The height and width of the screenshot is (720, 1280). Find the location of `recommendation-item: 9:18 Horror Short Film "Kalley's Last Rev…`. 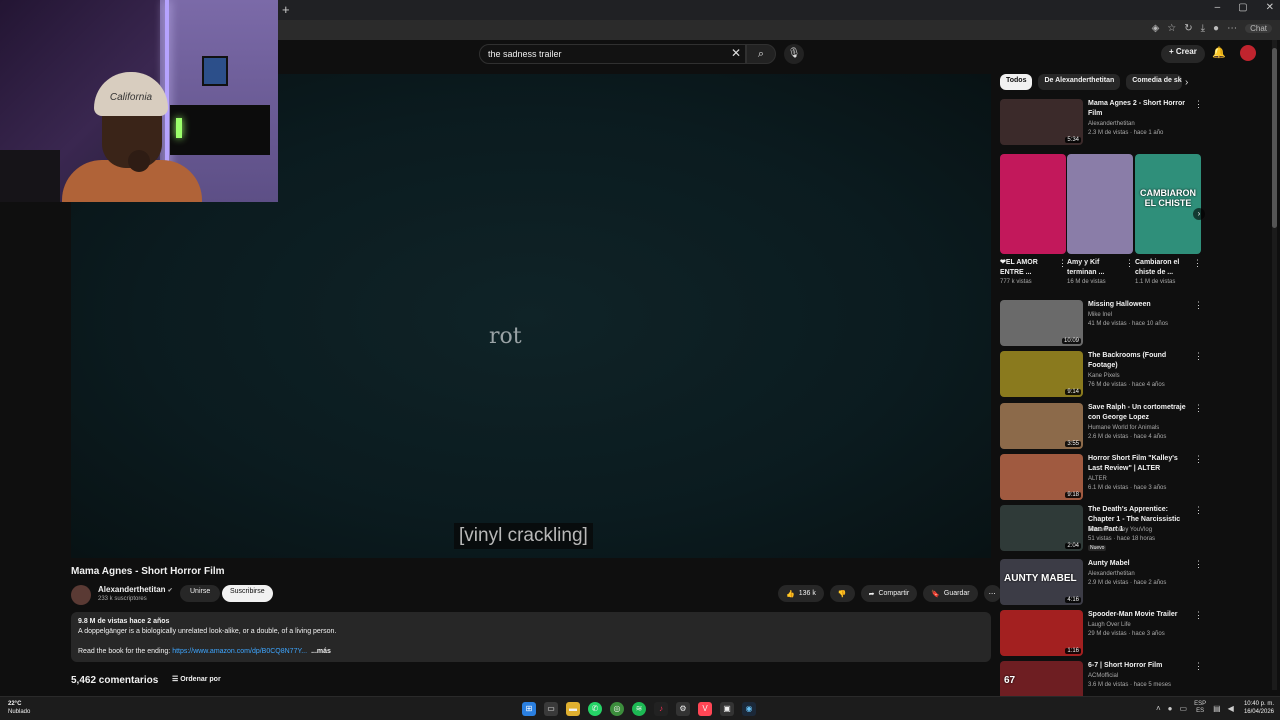

recommendation-item: 9:18 Horror Short Film "Kalley's Last Rev… is located at coordinates (1101, 477).